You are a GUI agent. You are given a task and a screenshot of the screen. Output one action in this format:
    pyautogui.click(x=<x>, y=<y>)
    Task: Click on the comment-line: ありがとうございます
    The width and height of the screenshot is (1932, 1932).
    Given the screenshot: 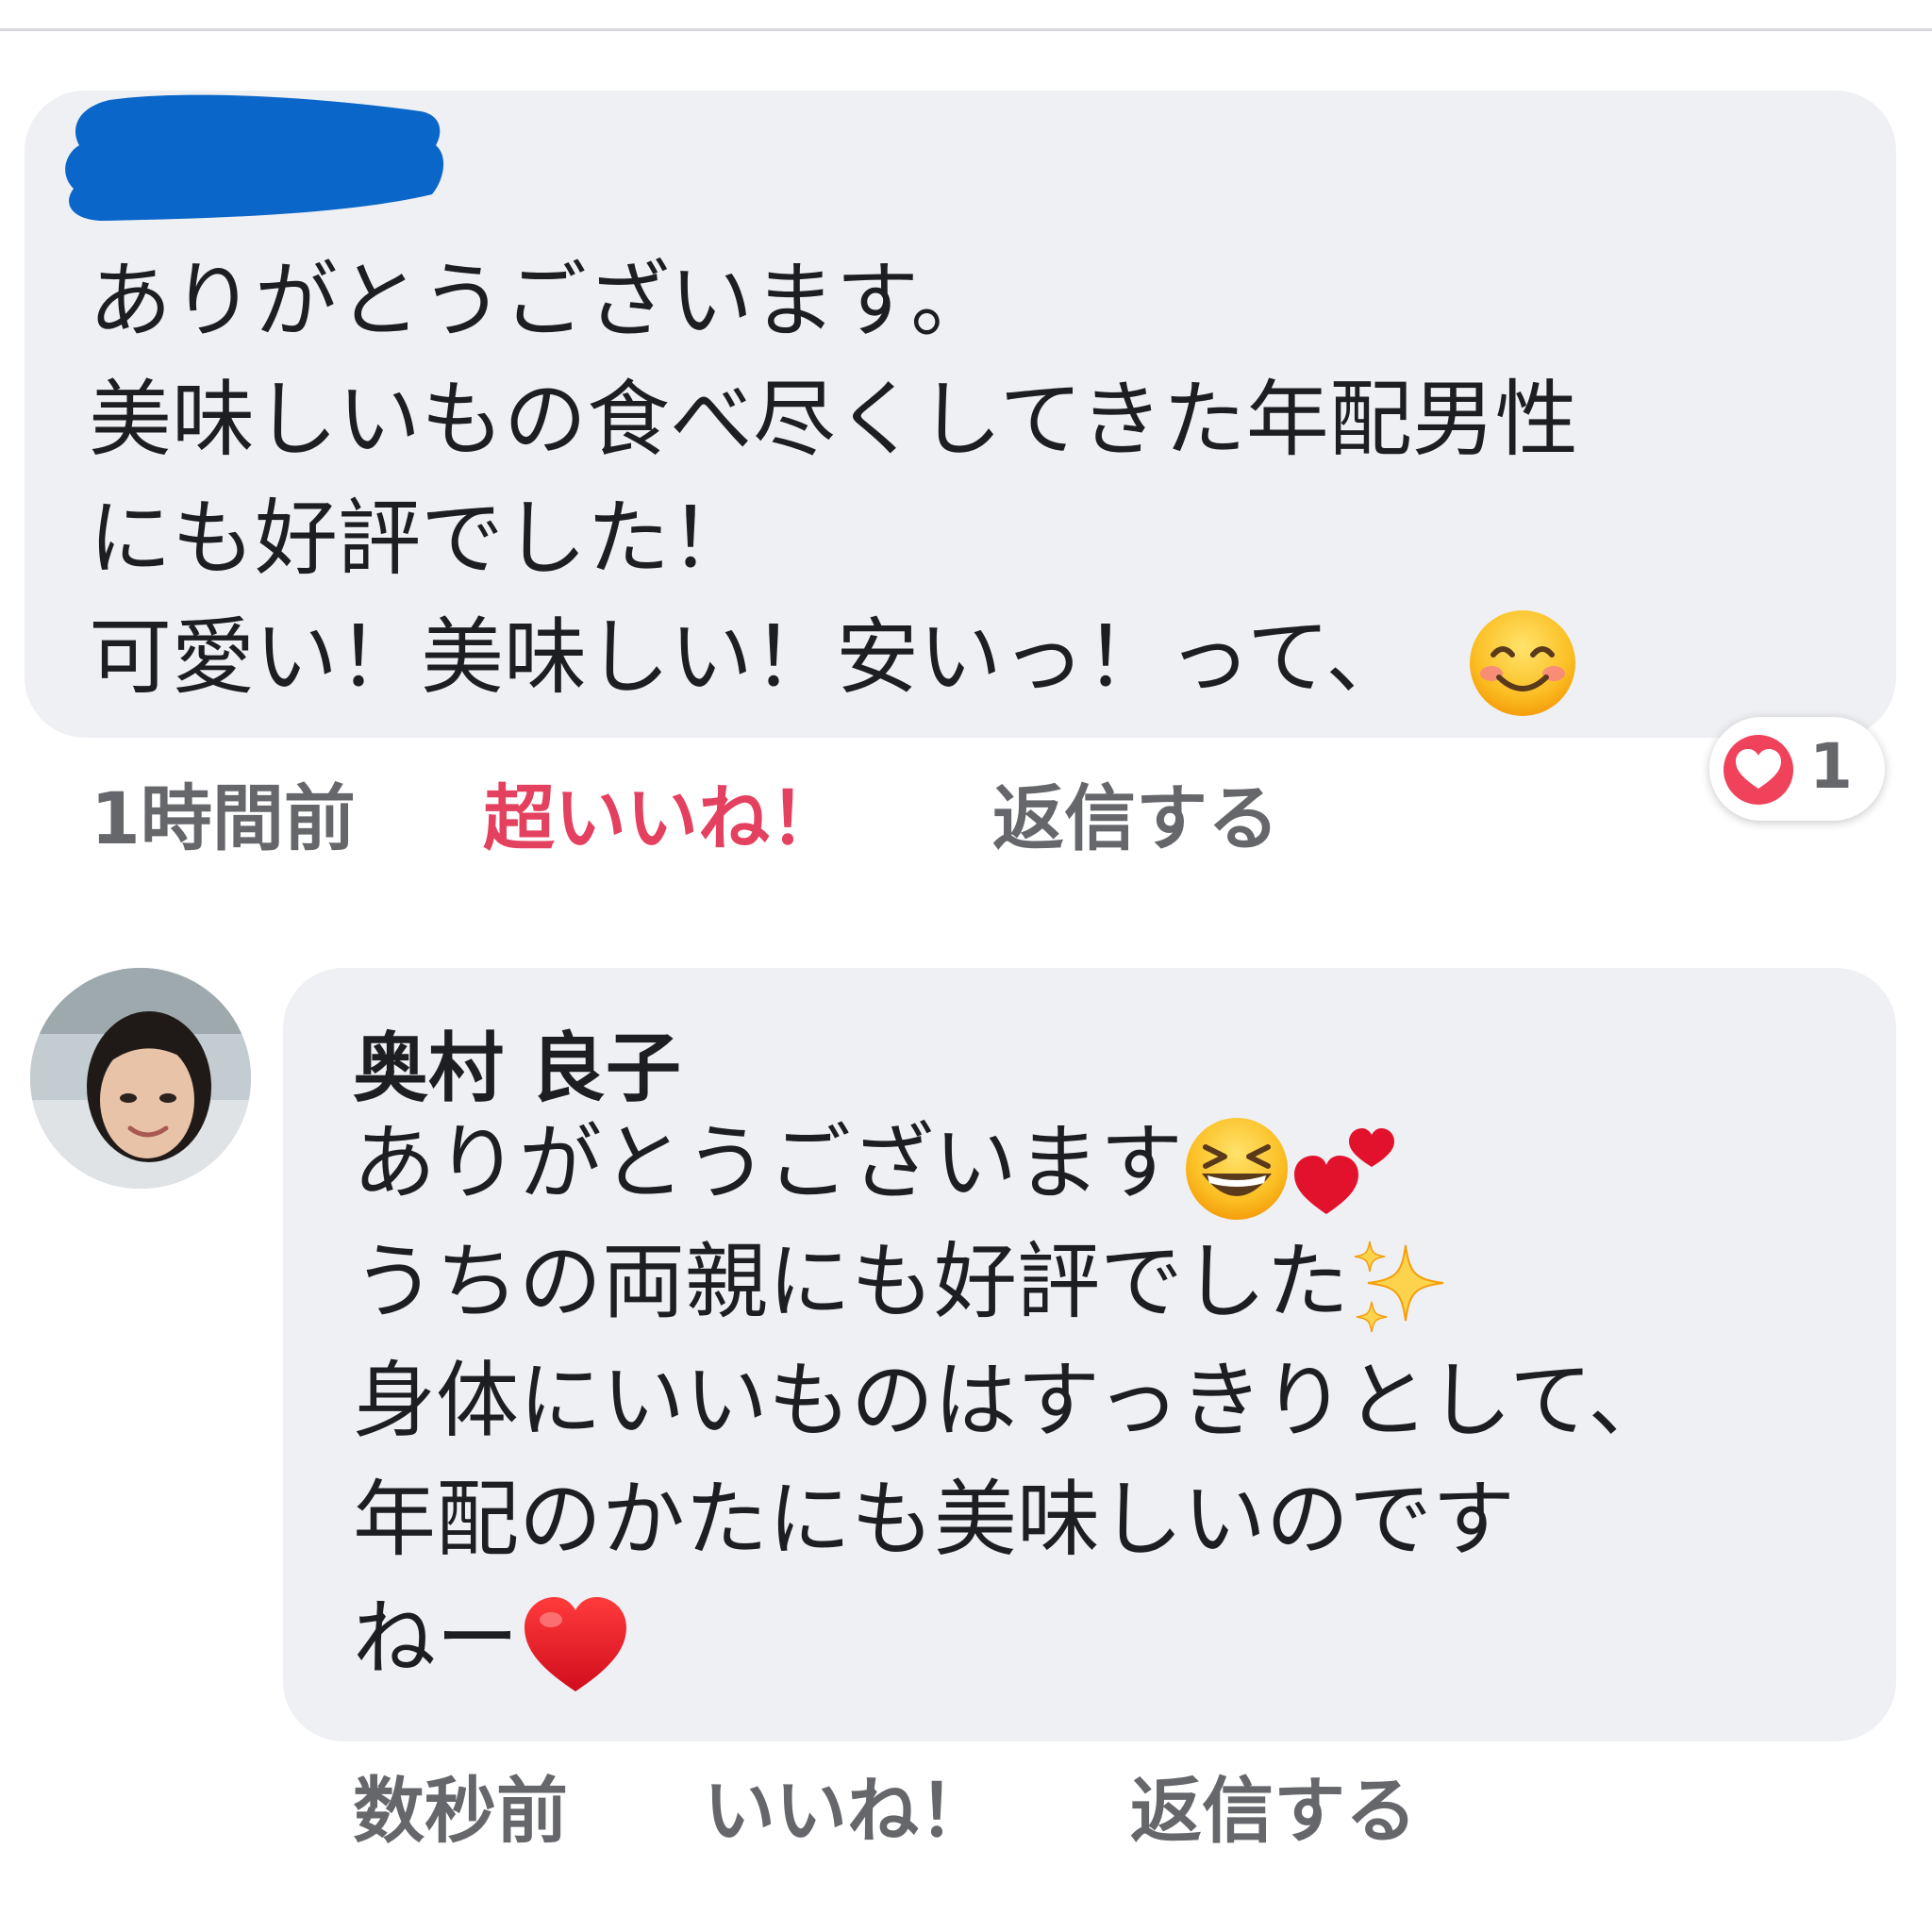 What is the action you would take?
    pyautogui.click(x=1012, y=1163)
    